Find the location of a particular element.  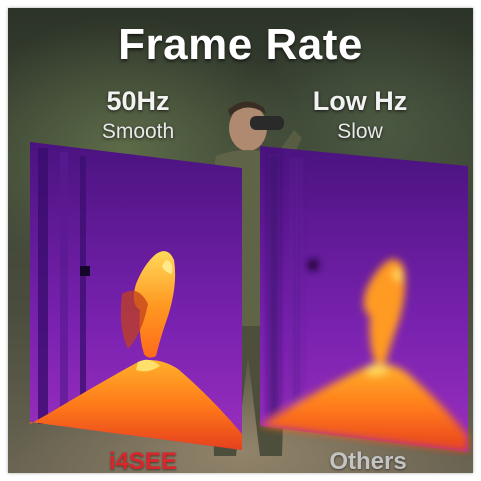

left-heading: 50Hz is located at coordinates (138, 101).